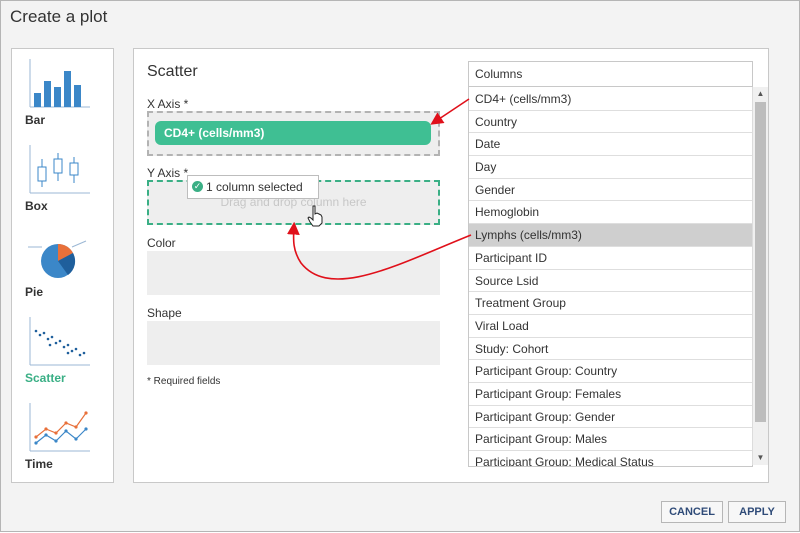  What do you see at coordinates (379, 189) in the screenshot?
I see `annotation-arrows` at bounding box center [379, 189].